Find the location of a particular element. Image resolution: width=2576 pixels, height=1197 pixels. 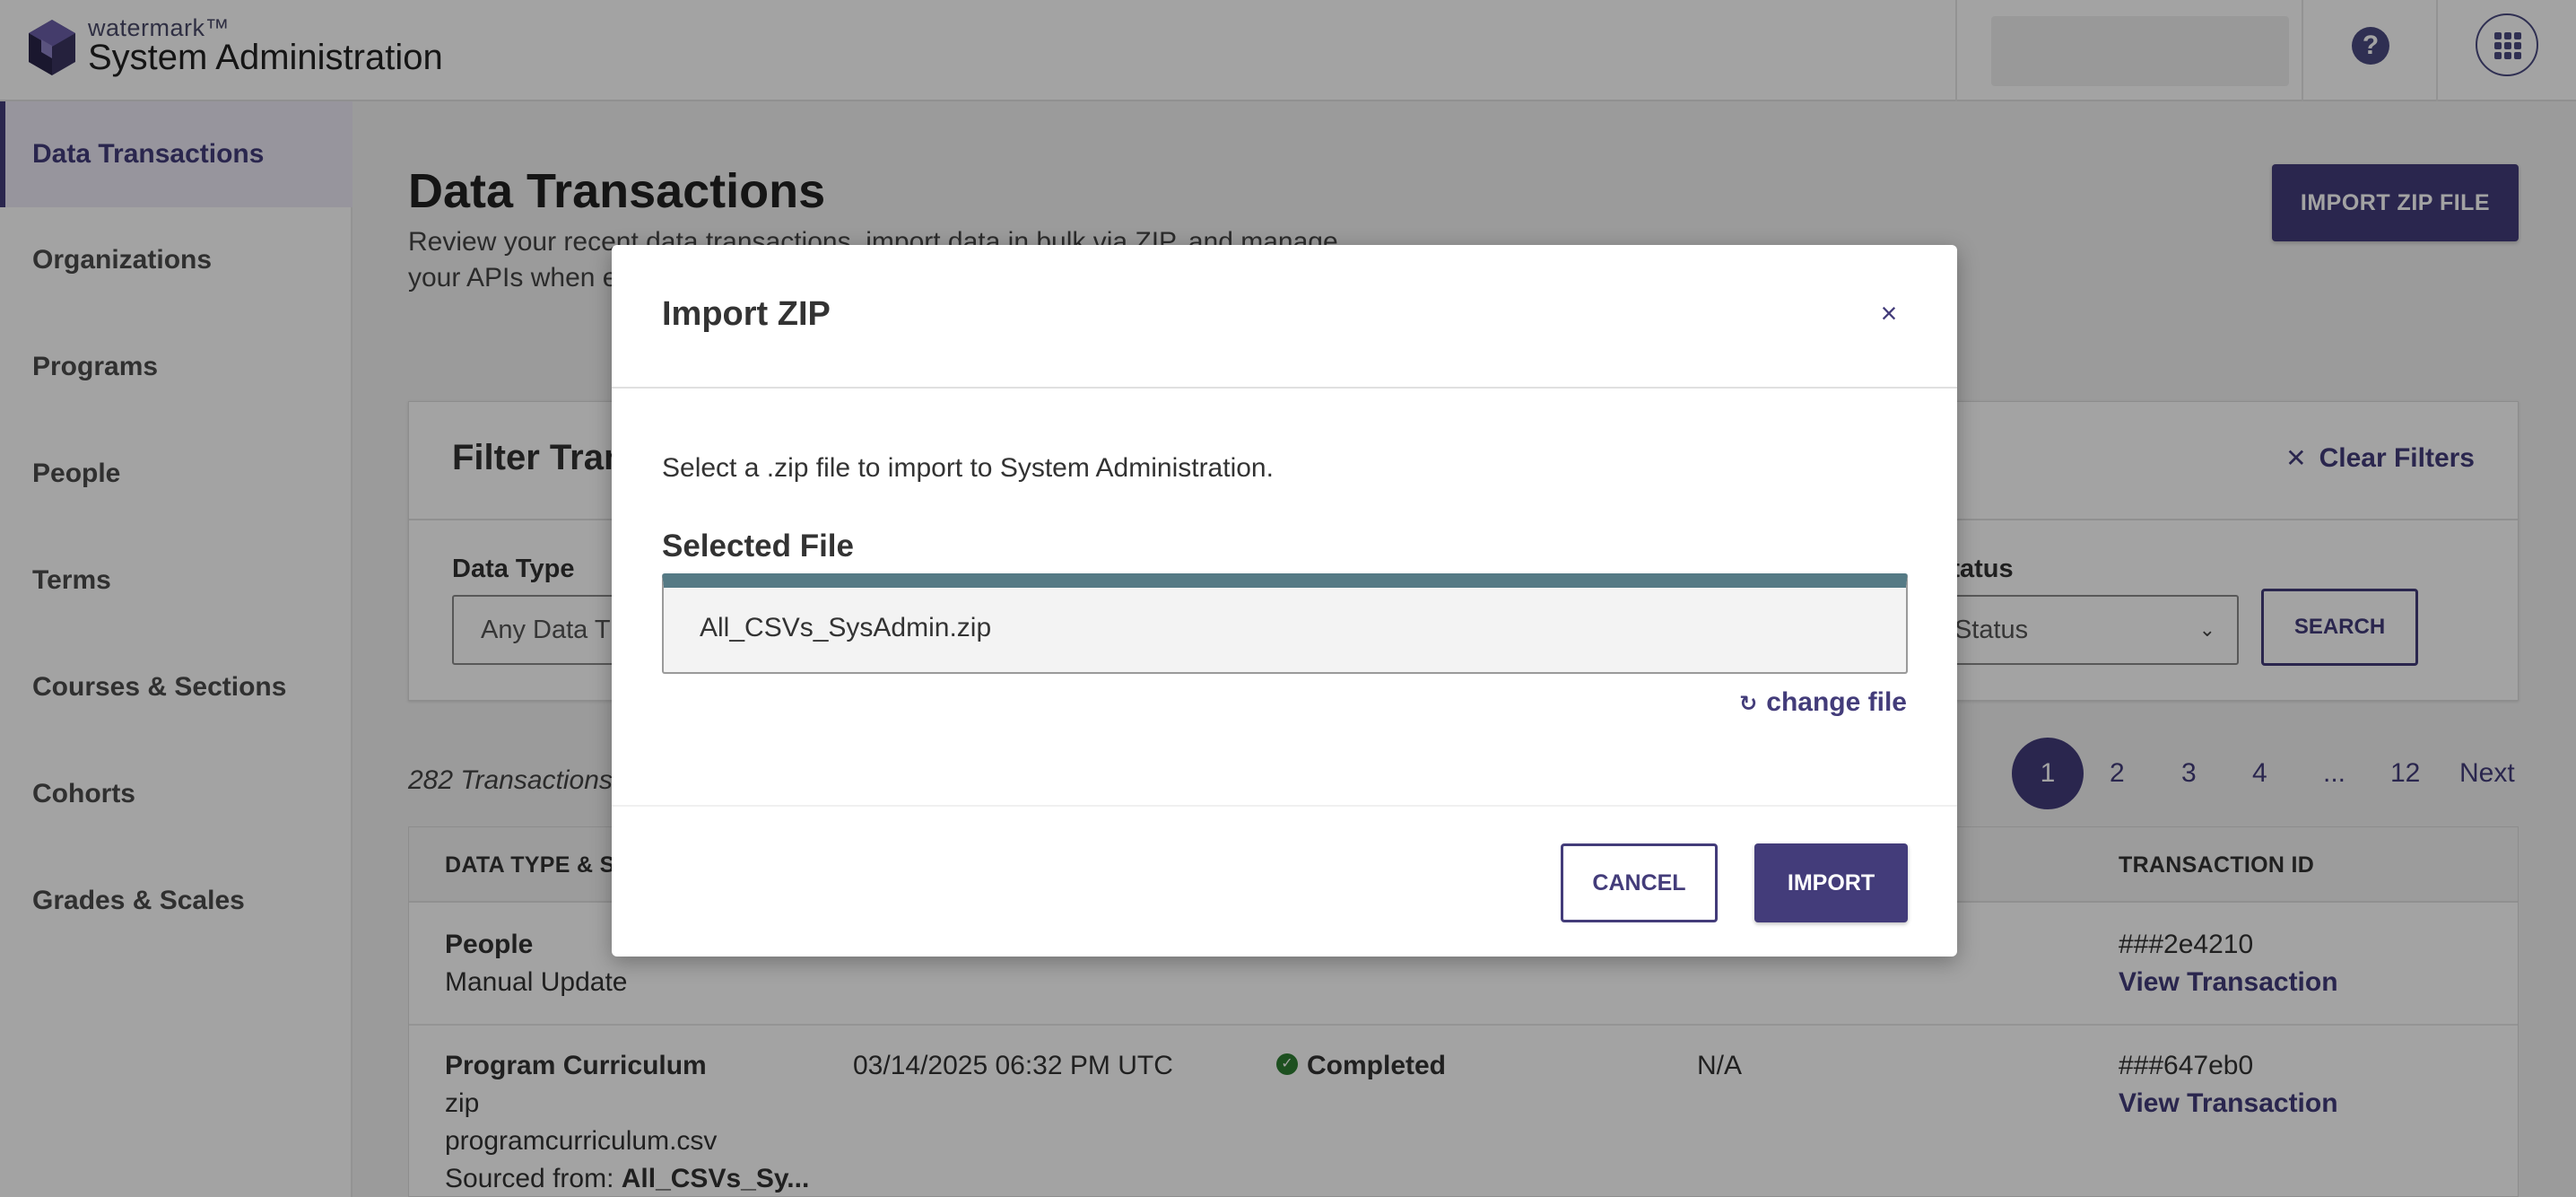

close-icon: × is located at coordinates (1889, 313).